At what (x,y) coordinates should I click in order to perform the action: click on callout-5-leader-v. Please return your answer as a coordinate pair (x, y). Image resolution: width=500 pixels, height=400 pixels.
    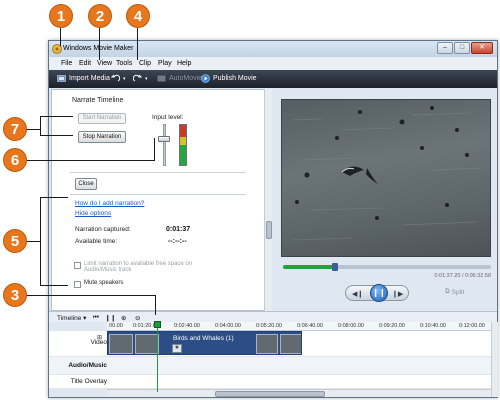
    Looking at the image, I should click on (40, 241).